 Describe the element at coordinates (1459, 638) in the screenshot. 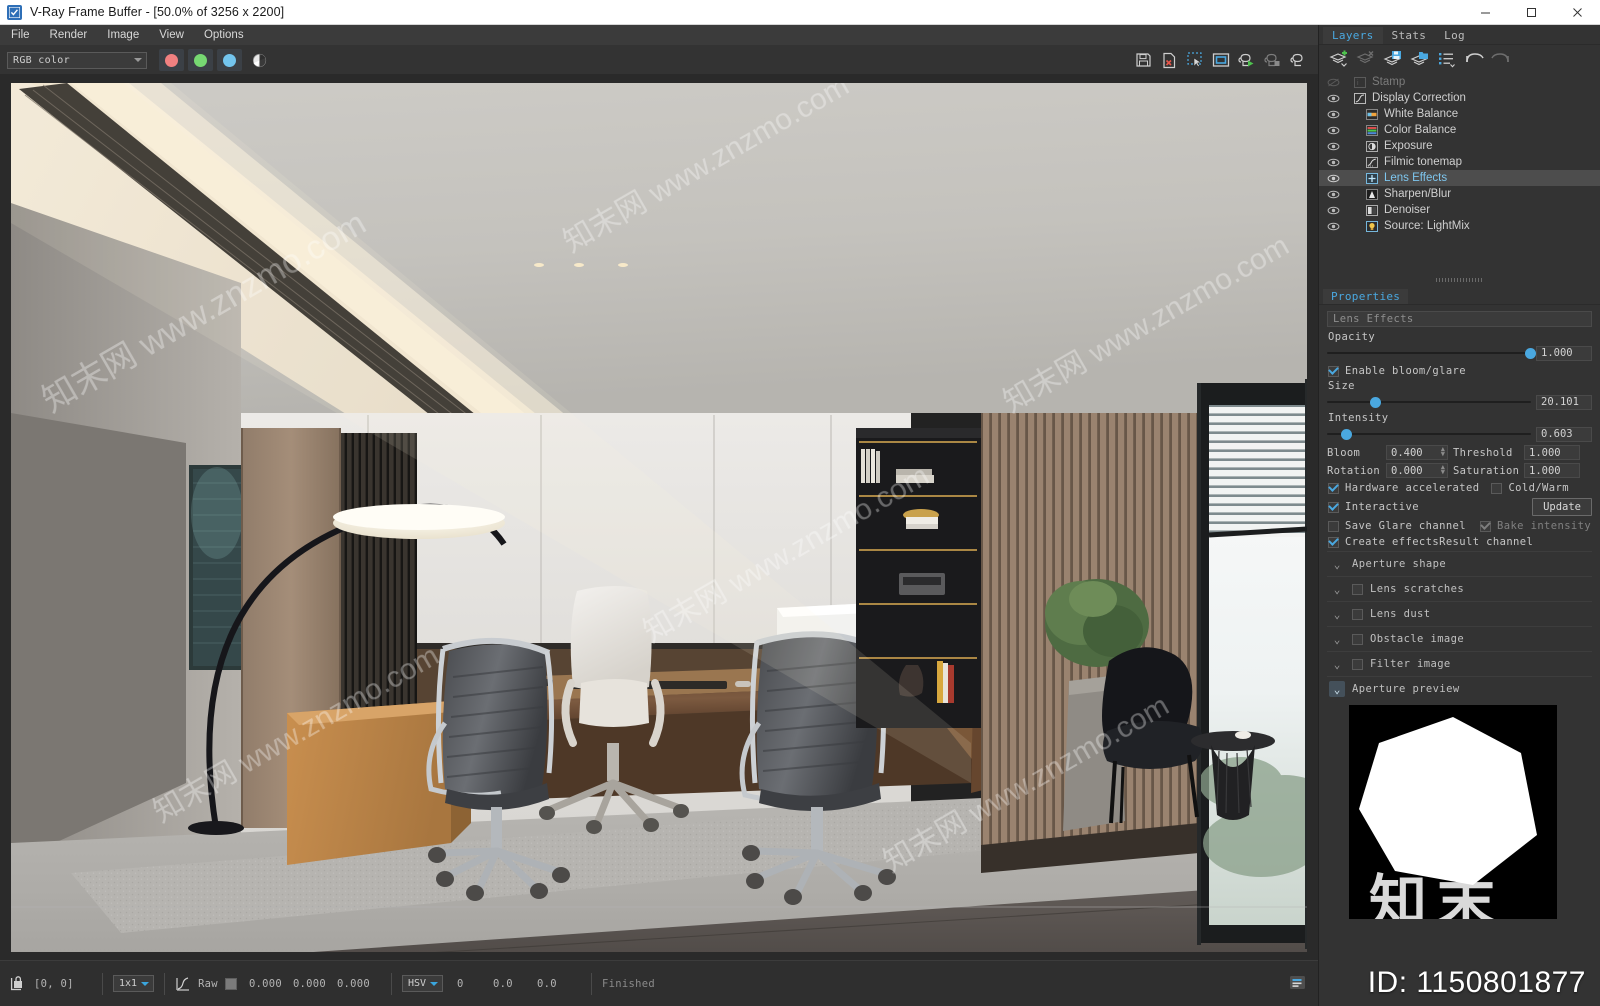

I see `section-obstacle-image: ⌄ Obstacle image` at that location.